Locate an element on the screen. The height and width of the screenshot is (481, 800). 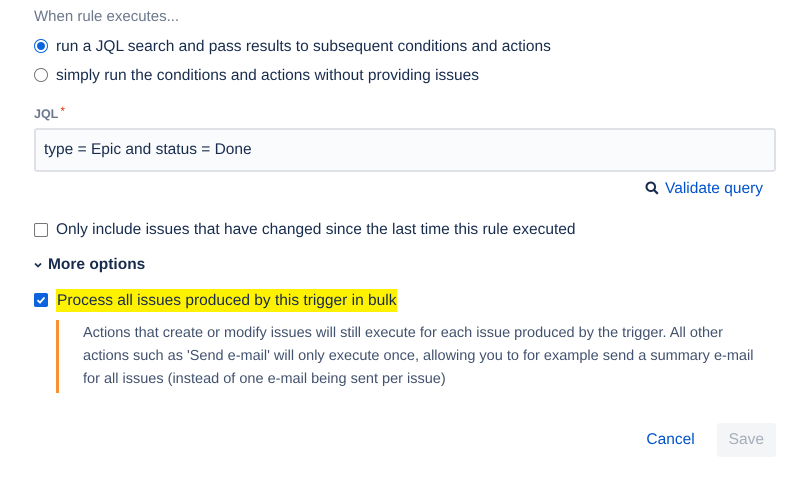
checkbox-label: Only include issues that have changed since the last time this rule executed is located at coordinates (316, 230).